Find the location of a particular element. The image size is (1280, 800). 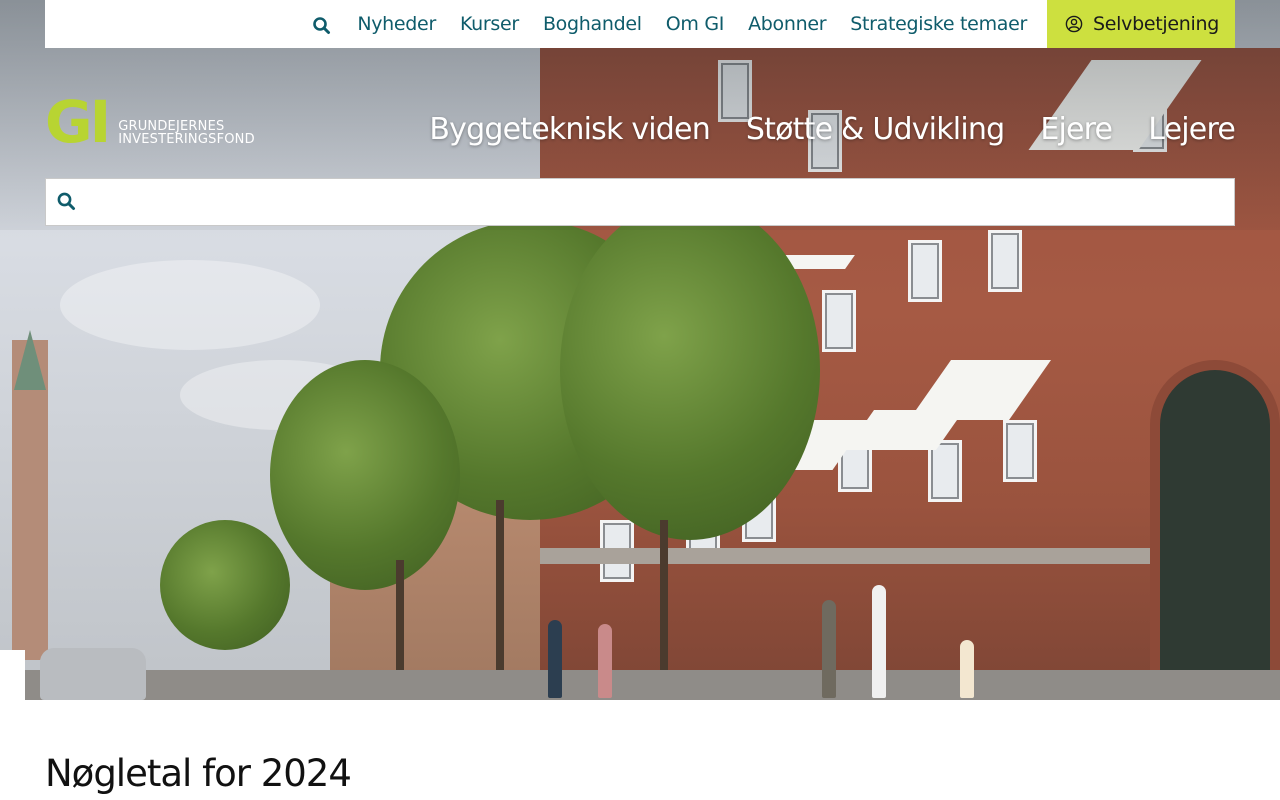

topnav-link-abonner: Abonner is located at coordinates (787, 24).